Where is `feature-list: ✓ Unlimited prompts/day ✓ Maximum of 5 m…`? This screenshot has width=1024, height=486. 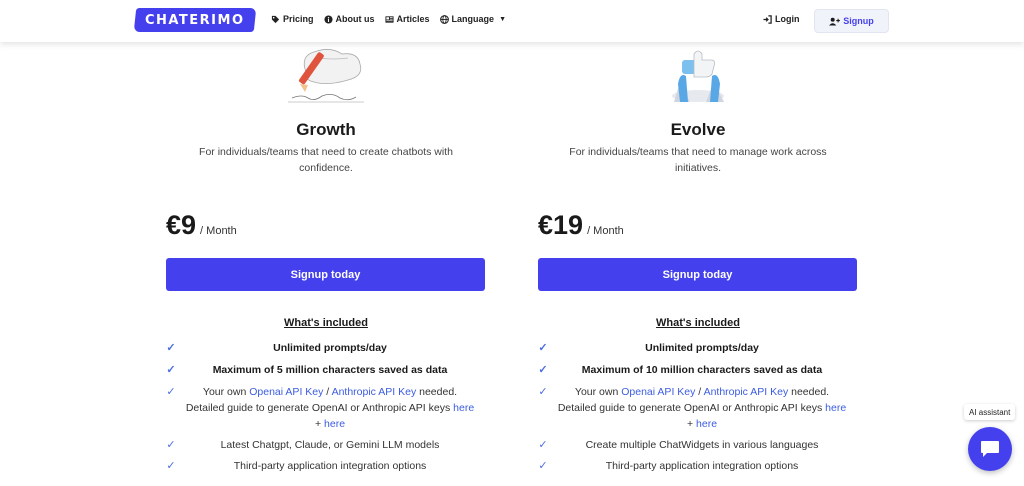 feature-list: ✓ Unlimited prompts/day ✓ Maximum of 5 m… is located at coordinates (326, 407).